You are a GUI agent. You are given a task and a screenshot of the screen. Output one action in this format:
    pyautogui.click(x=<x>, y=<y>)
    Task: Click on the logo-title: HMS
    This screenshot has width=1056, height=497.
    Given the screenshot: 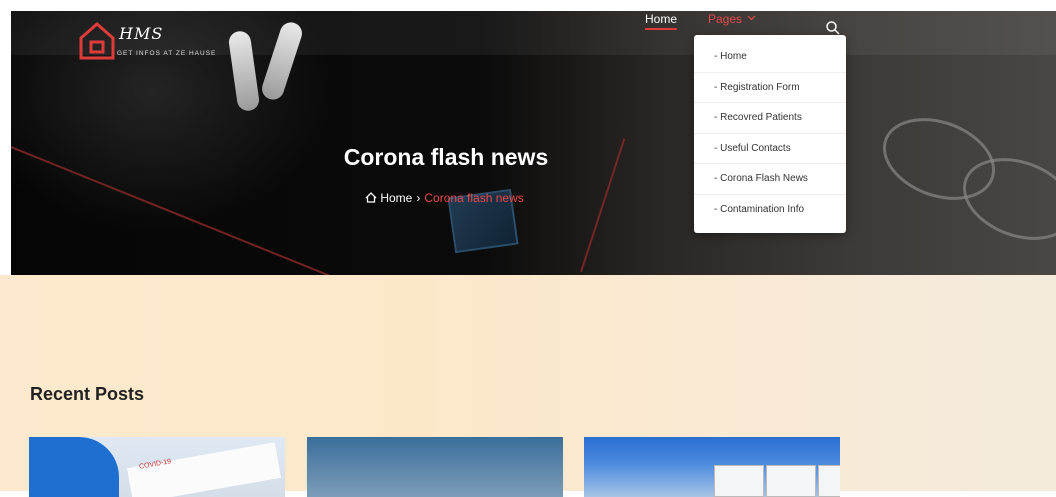 What is the action you would take?
    pyautogui.click(x=141, y=33)
    